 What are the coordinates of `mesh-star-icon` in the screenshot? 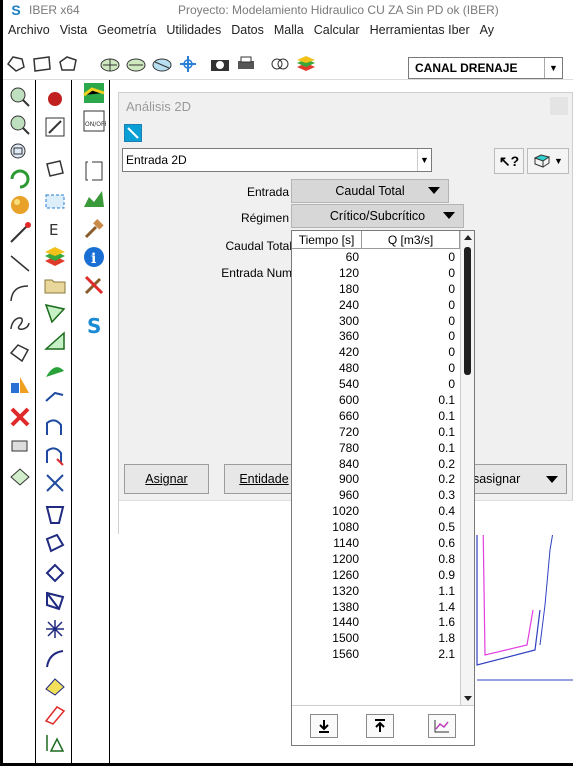 It's located at (55, 629).